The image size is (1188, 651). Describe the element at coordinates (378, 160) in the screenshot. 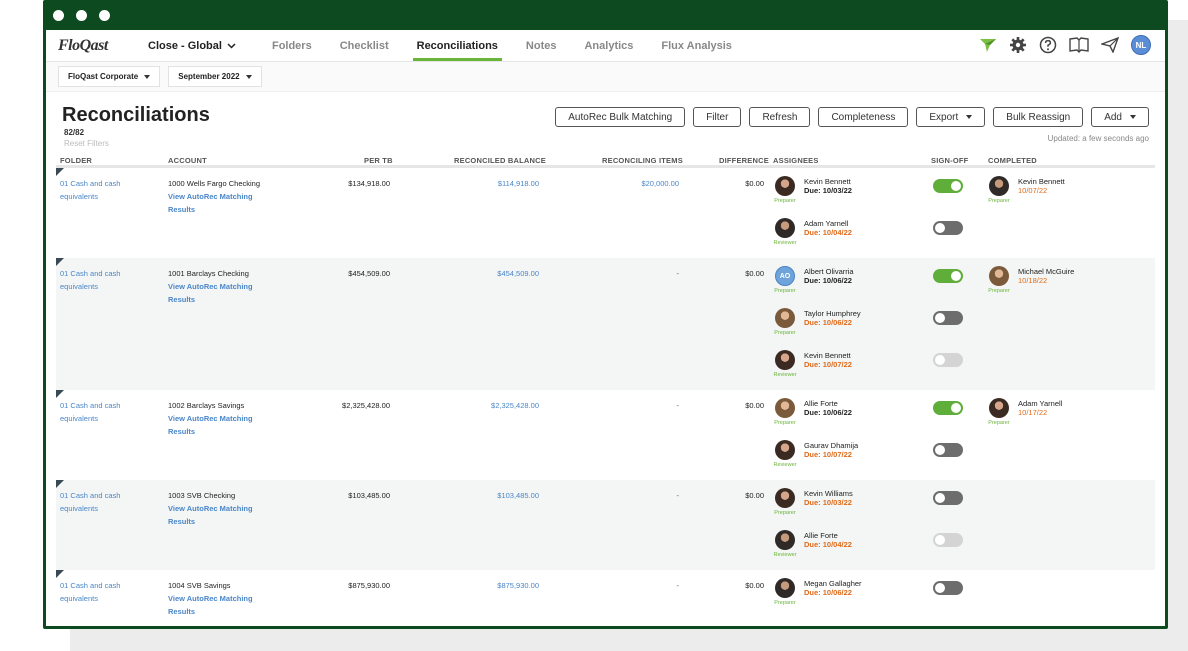

I see `col-per-tb: PER TB` at that location.